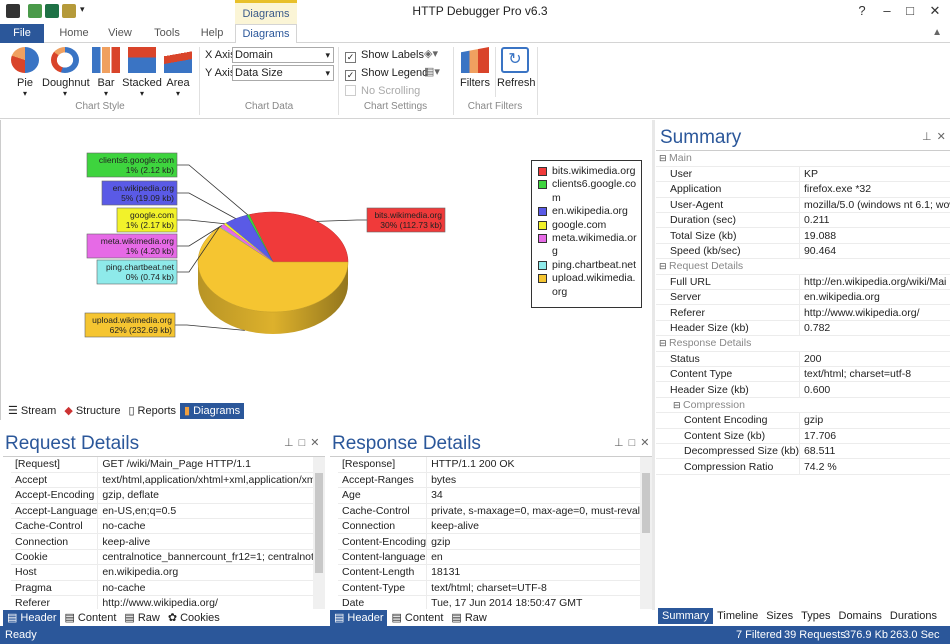  Describe the element at coordinates (803, 266) in the screenshot. I see `section-header: ⊟ Request Details` at that location.